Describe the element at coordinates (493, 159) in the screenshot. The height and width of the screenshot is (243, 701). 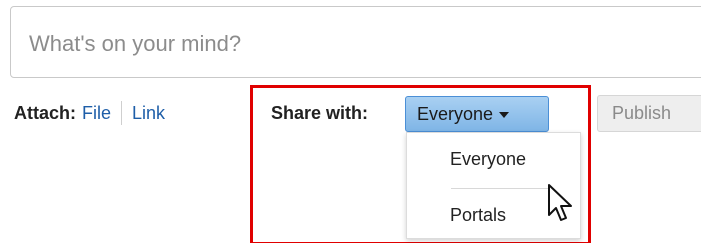
I see `share-option-everyone: Everyone` at that location.